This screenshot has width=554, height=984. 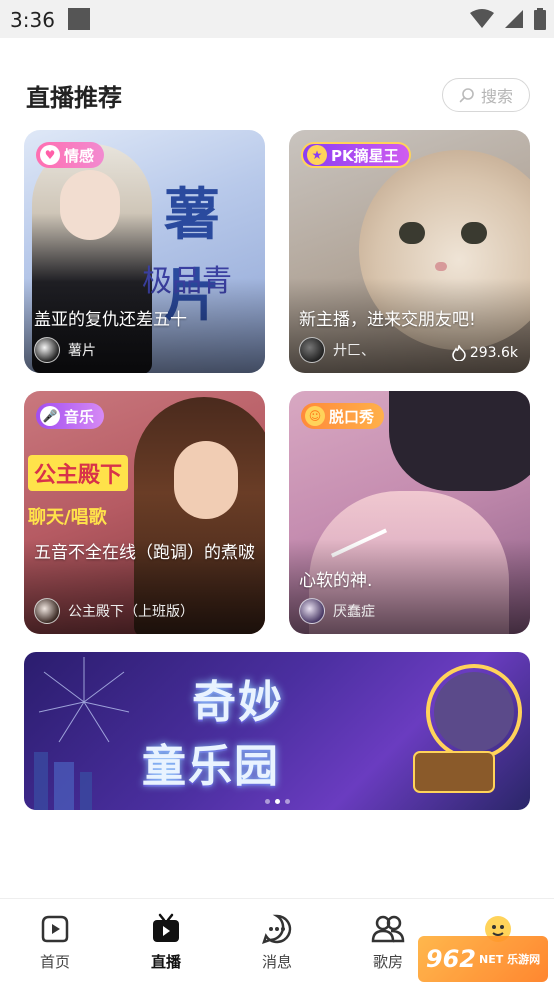 I want to click on live-card: ★ PK摘星王 新主播，进来交朋友吧! 廾匚、 293.6k, so click(x=409, y=251).